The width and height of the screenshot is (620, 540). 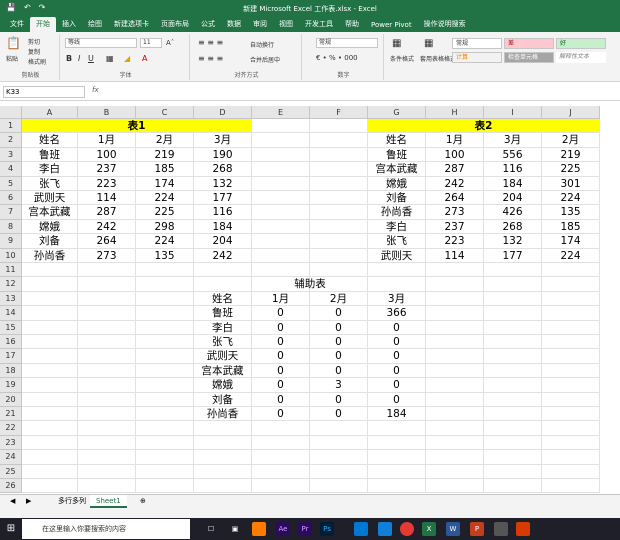 What do you see at coordinates (397, 183) in the screenshot?
I see `table2-cell: 嫦娥` at bounding box center [397, 183].